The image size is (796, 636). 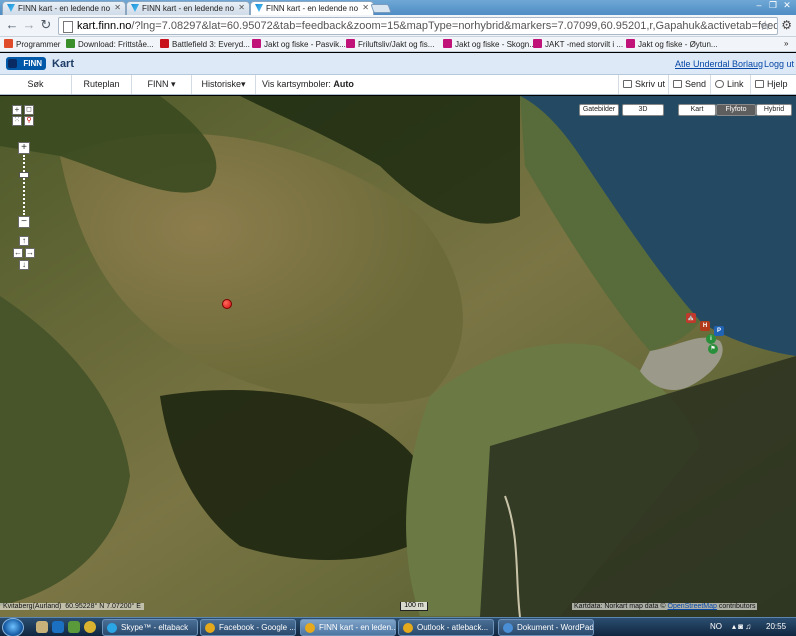 I want to click on historical-menu: Historiske▾, so click(x=224, y=84).